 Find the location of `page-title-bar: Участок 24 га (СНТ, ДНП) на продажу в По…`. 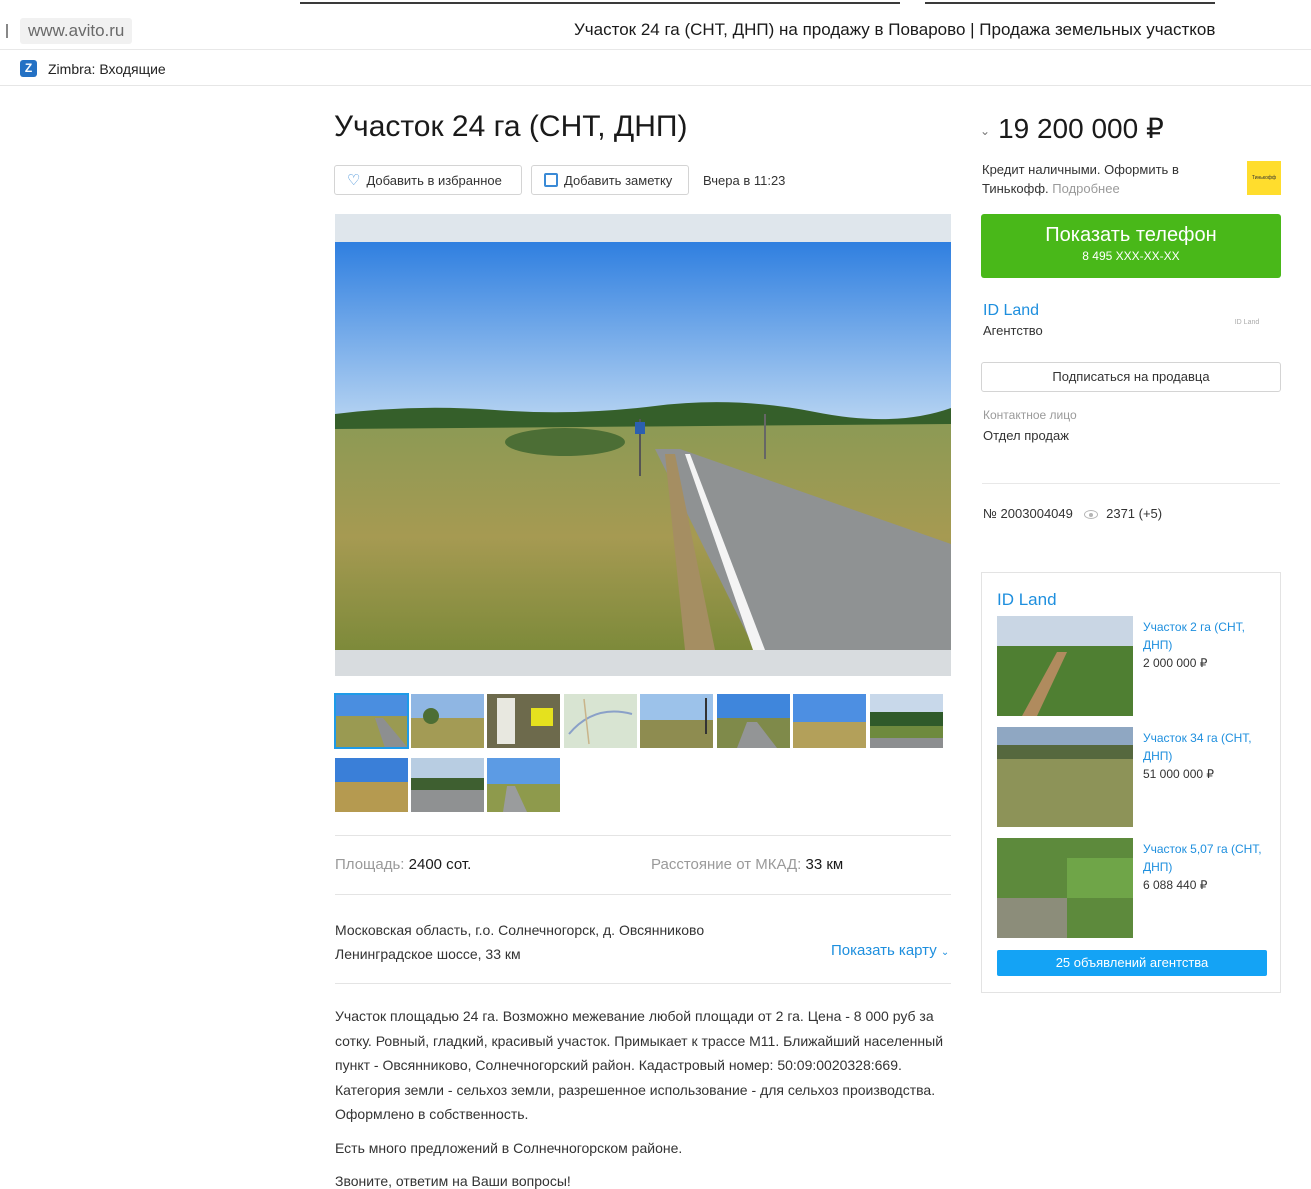

page-title-bar: Участок 24 га (СНТ, ДНП) на продажу в По… is located at coordinates (895, 29).